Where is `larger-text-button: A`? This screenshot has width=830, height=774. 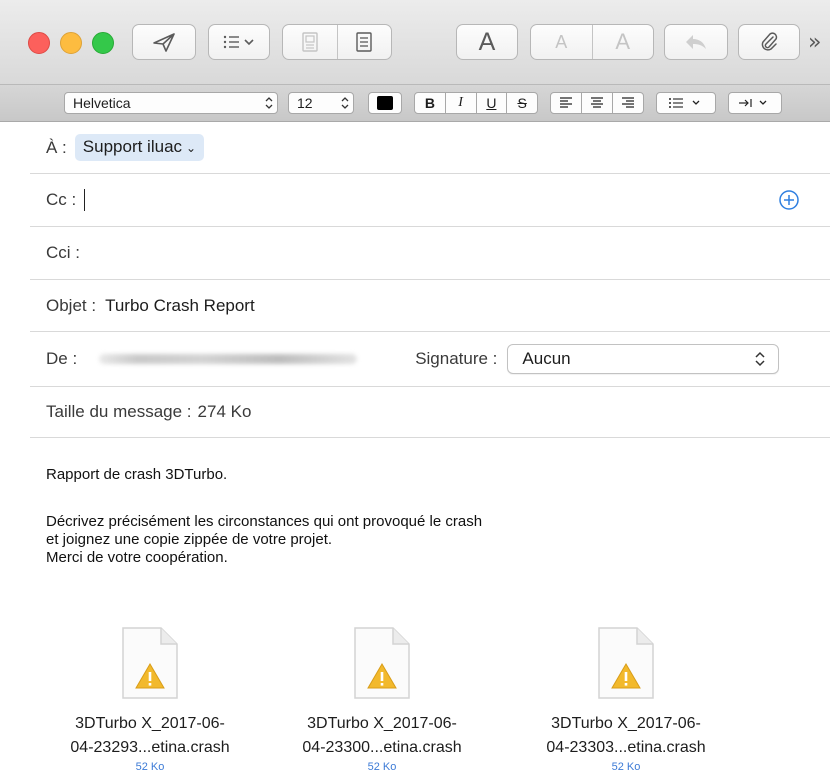
larger-text-button: A is located at coordinates (622, 42).